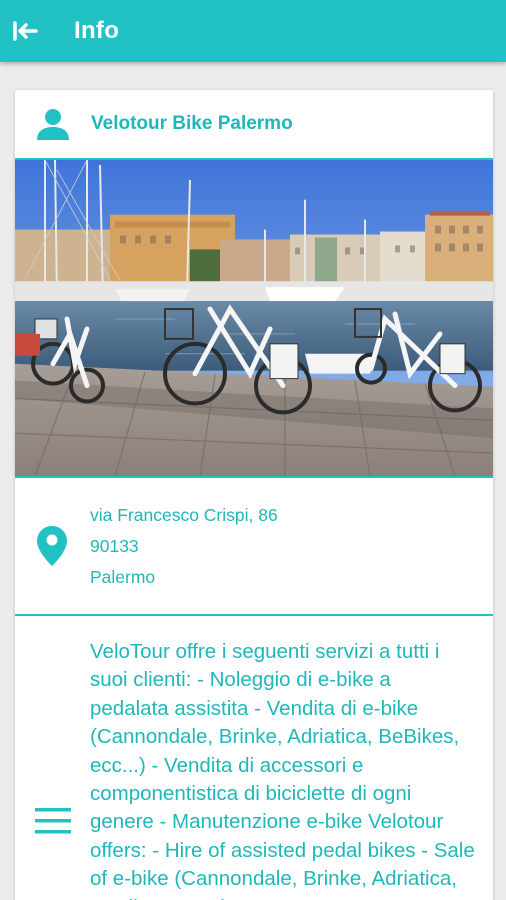  I want to click on address-lines: via Francesco Crispi, 86 90133 Palermo, so click(184, 546).